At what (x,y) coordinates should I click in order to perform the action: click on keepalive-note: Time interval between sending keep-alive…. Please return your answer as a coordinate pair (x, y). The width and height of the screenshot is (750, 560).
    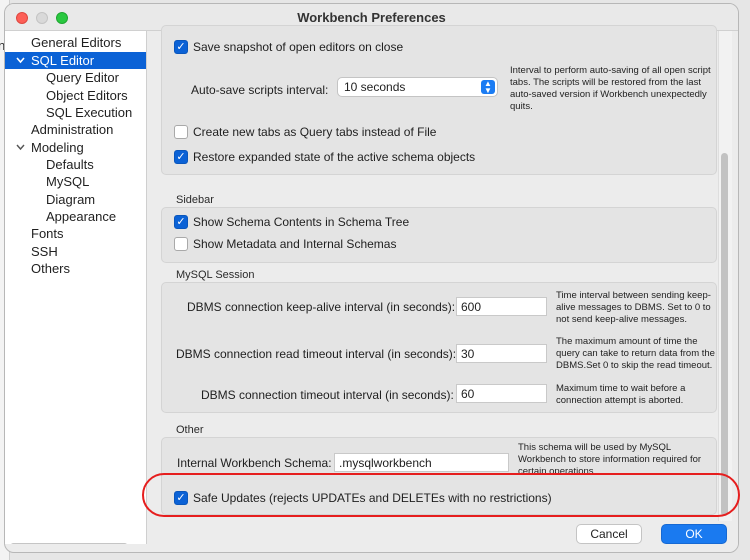
    Looking at the image, I should click on (633, 307).